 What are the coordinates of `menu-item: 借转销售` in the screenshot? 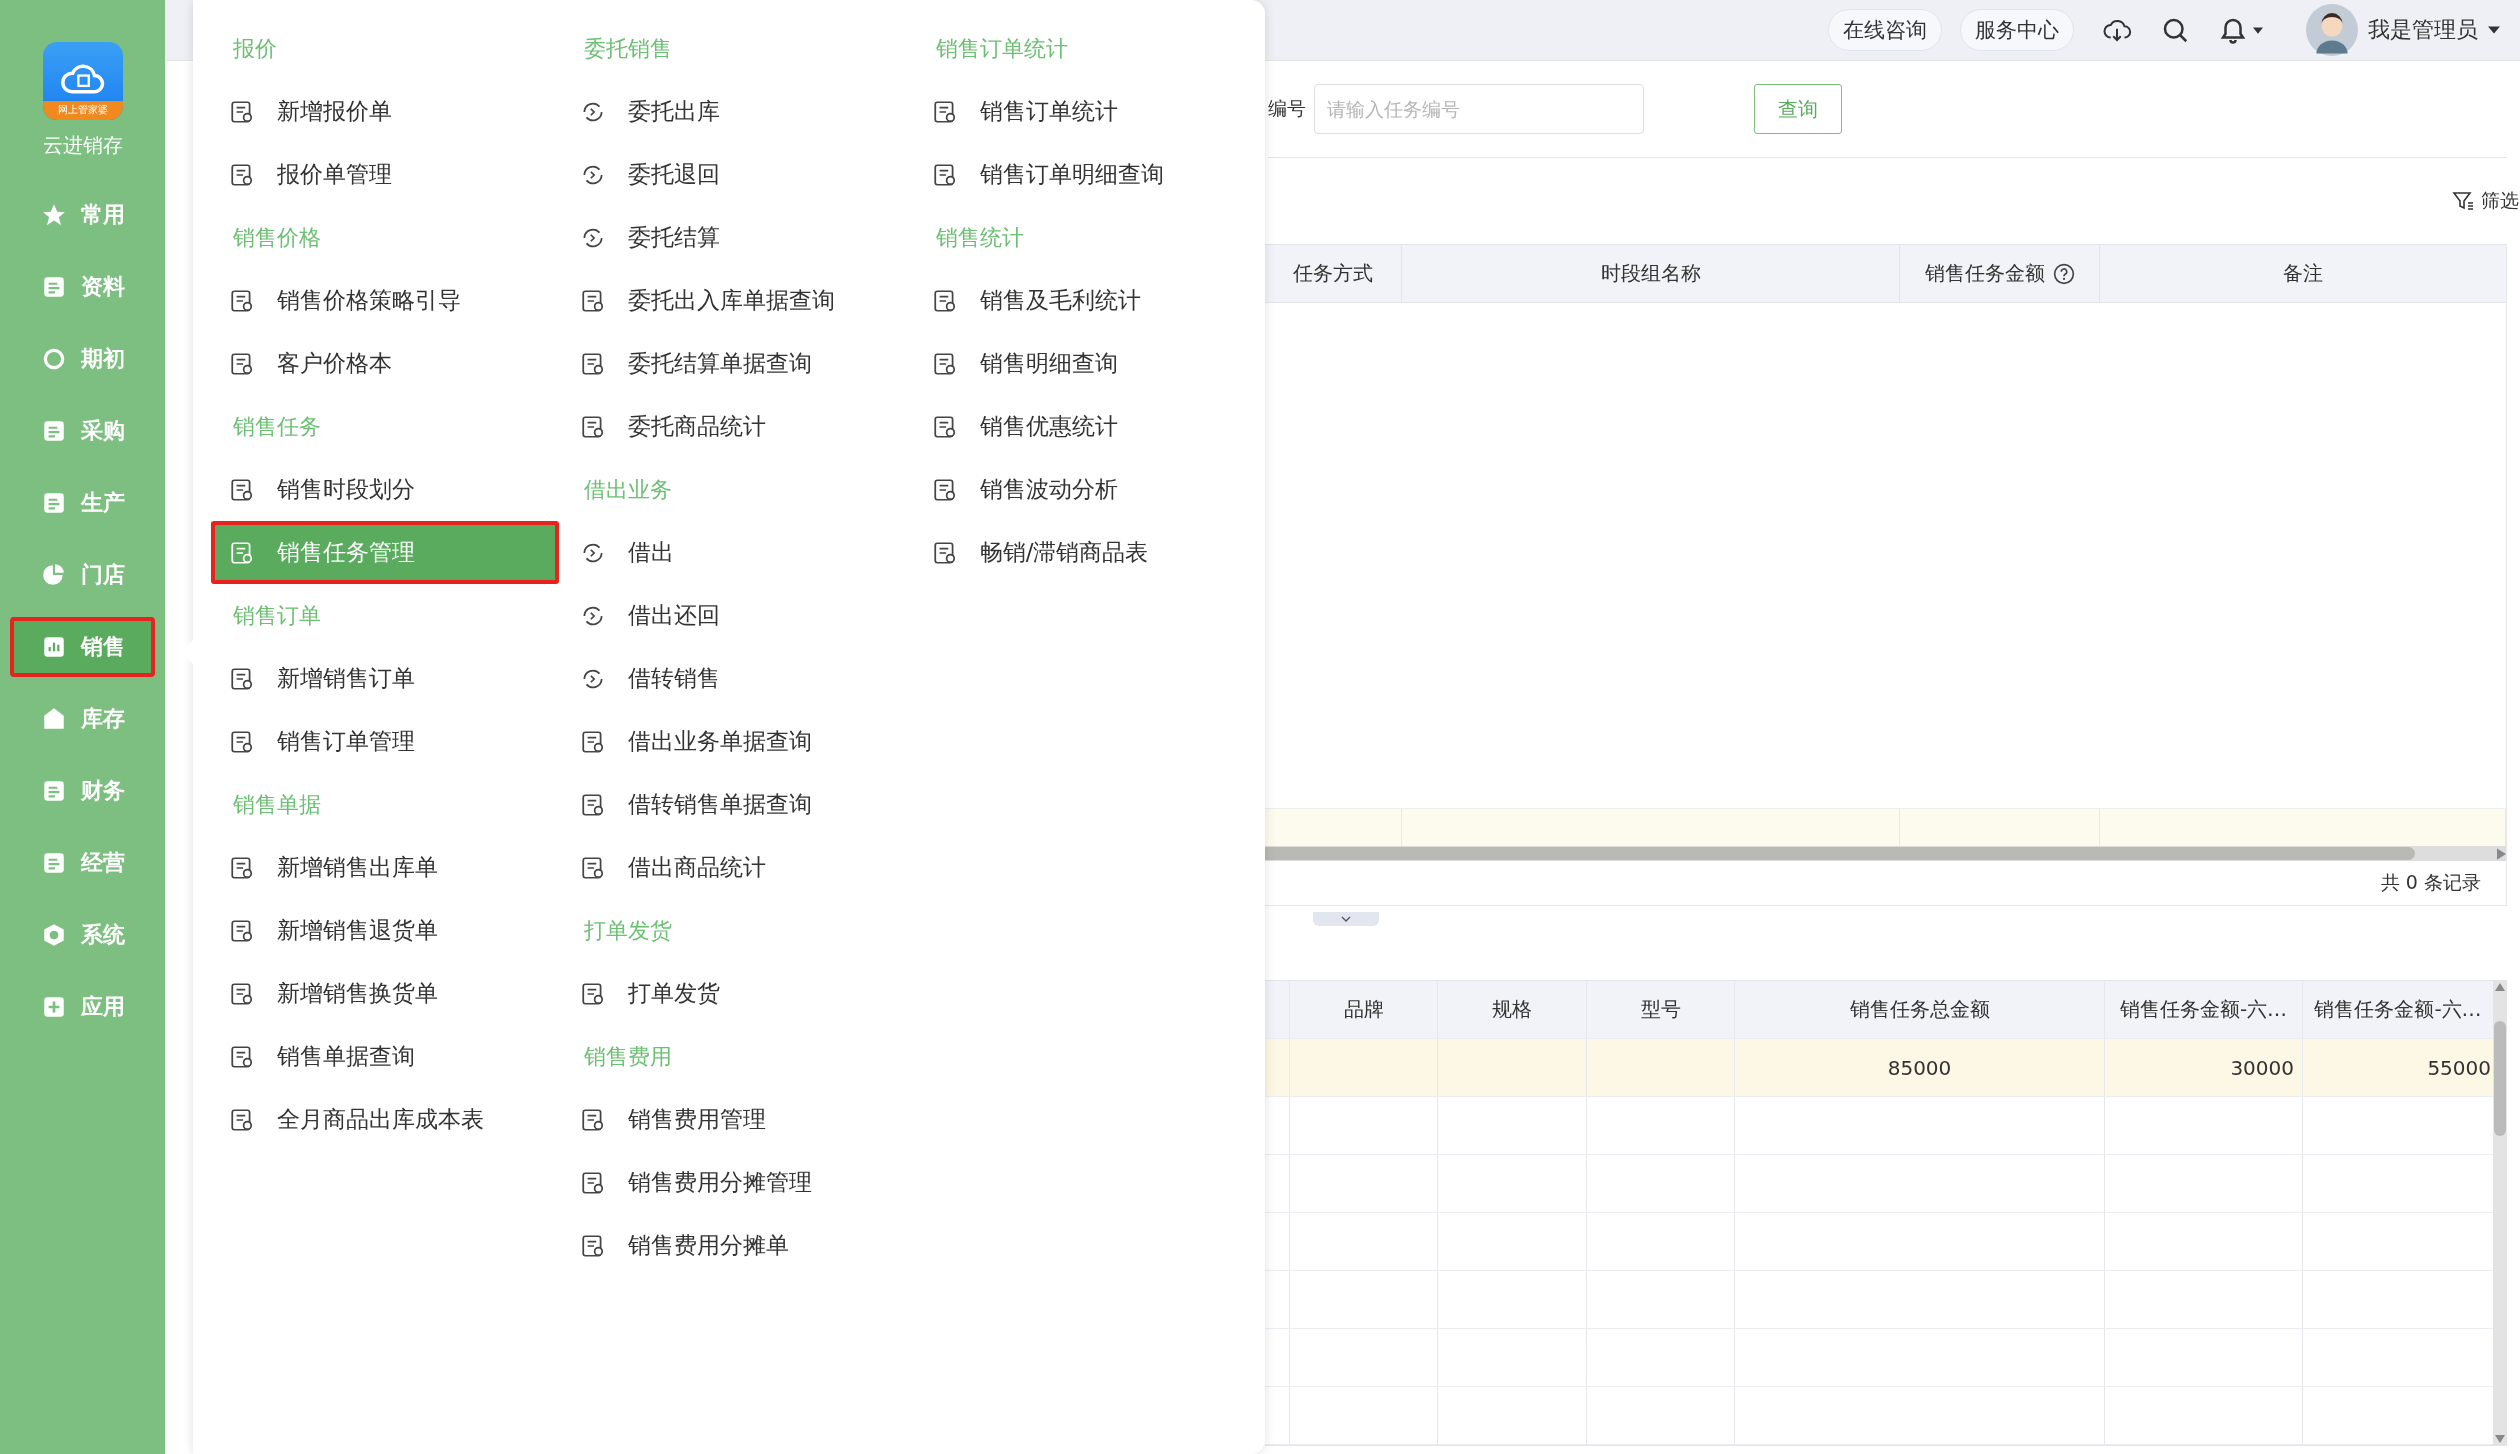 It's located at (736, 678).